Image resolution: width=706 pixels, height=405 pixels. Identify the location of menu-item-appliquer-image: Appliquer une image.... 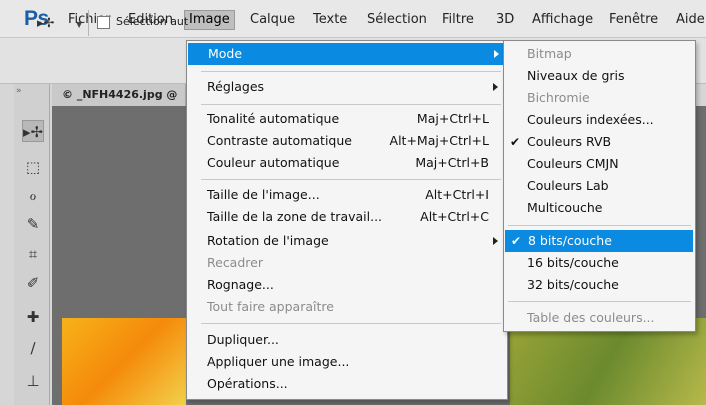
(347, 362).